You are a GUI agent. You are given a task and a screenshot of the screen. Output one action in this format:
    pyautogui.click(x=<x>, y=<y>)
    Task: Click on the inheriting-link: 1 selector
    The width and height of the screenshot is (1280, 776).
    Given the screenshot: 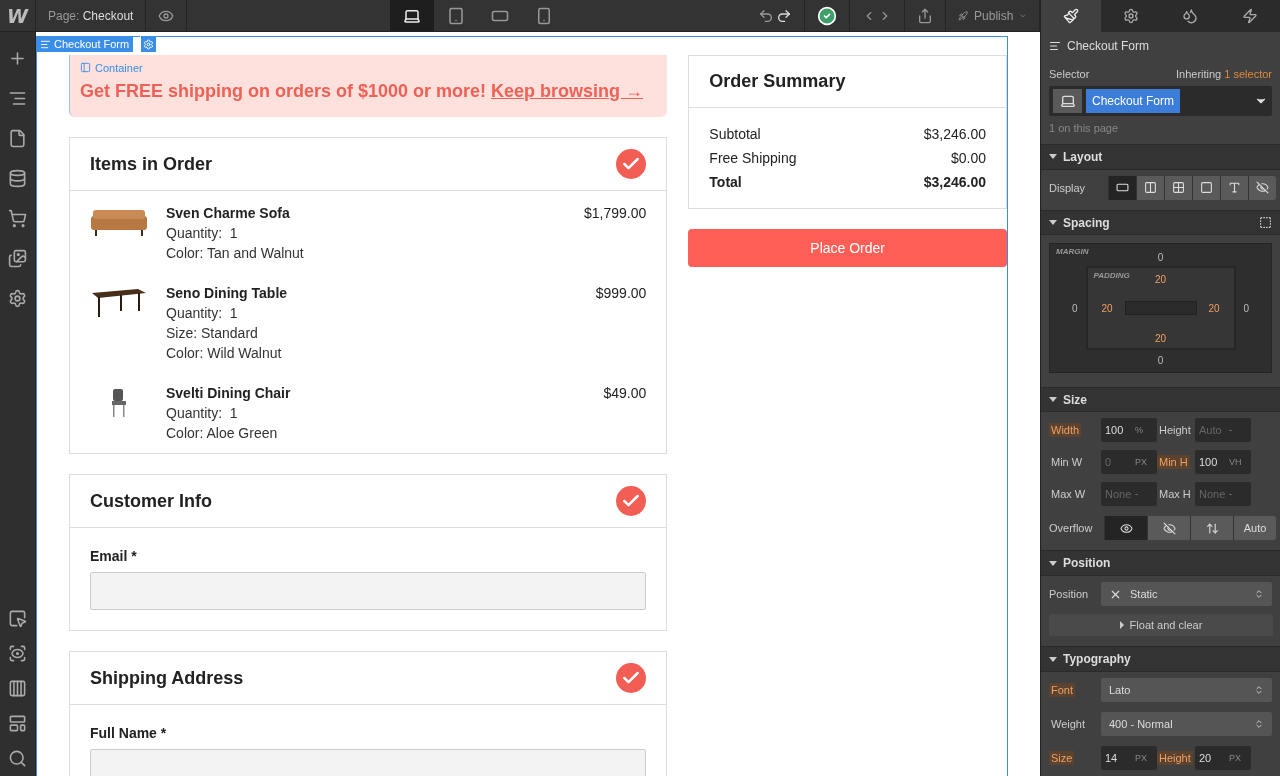 What is the action you would take?
    pyautogui.click(x=1248, y=74)
    